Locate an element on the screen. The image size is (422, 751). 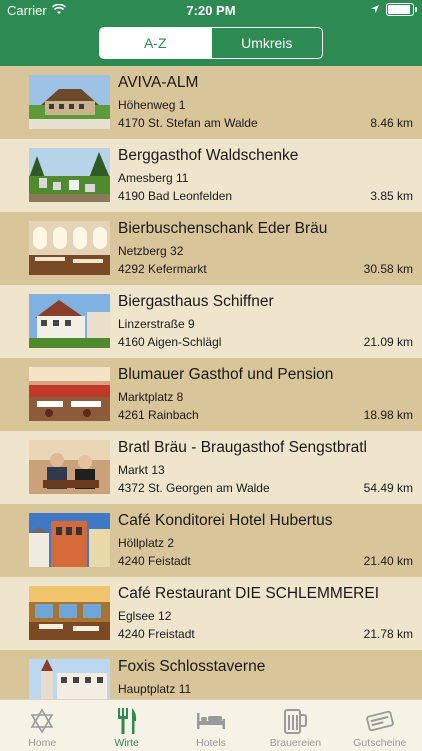
sort-segmented-control: A-Z Umkreis is located at coordinates (211, 43).